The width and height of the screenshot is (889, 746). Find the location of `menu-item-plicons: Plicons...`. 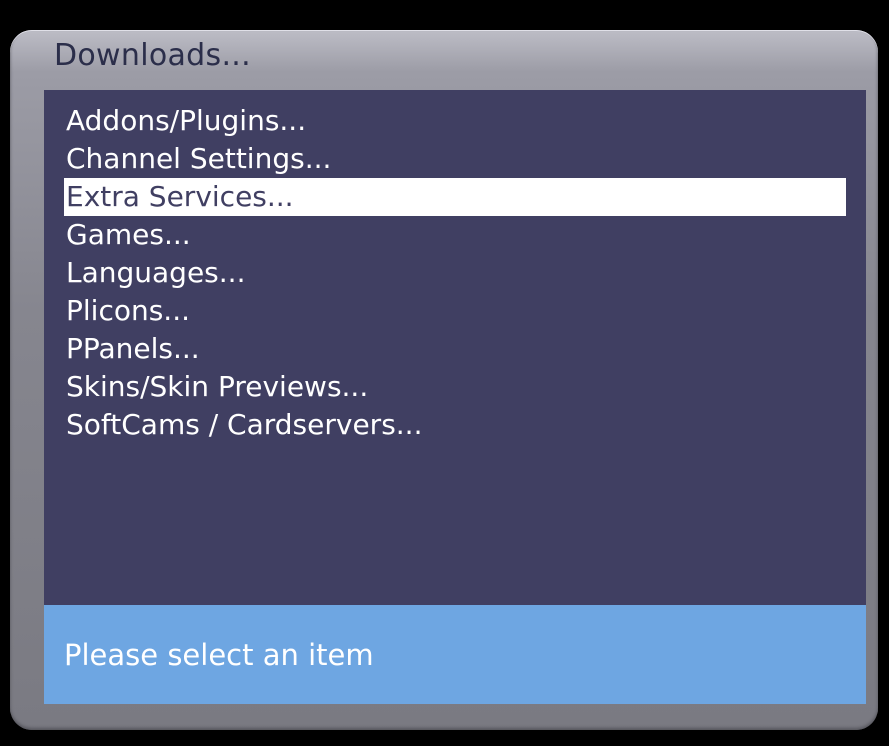

menu-item-plicons: Plicons... is located at coordinates (455, 311).